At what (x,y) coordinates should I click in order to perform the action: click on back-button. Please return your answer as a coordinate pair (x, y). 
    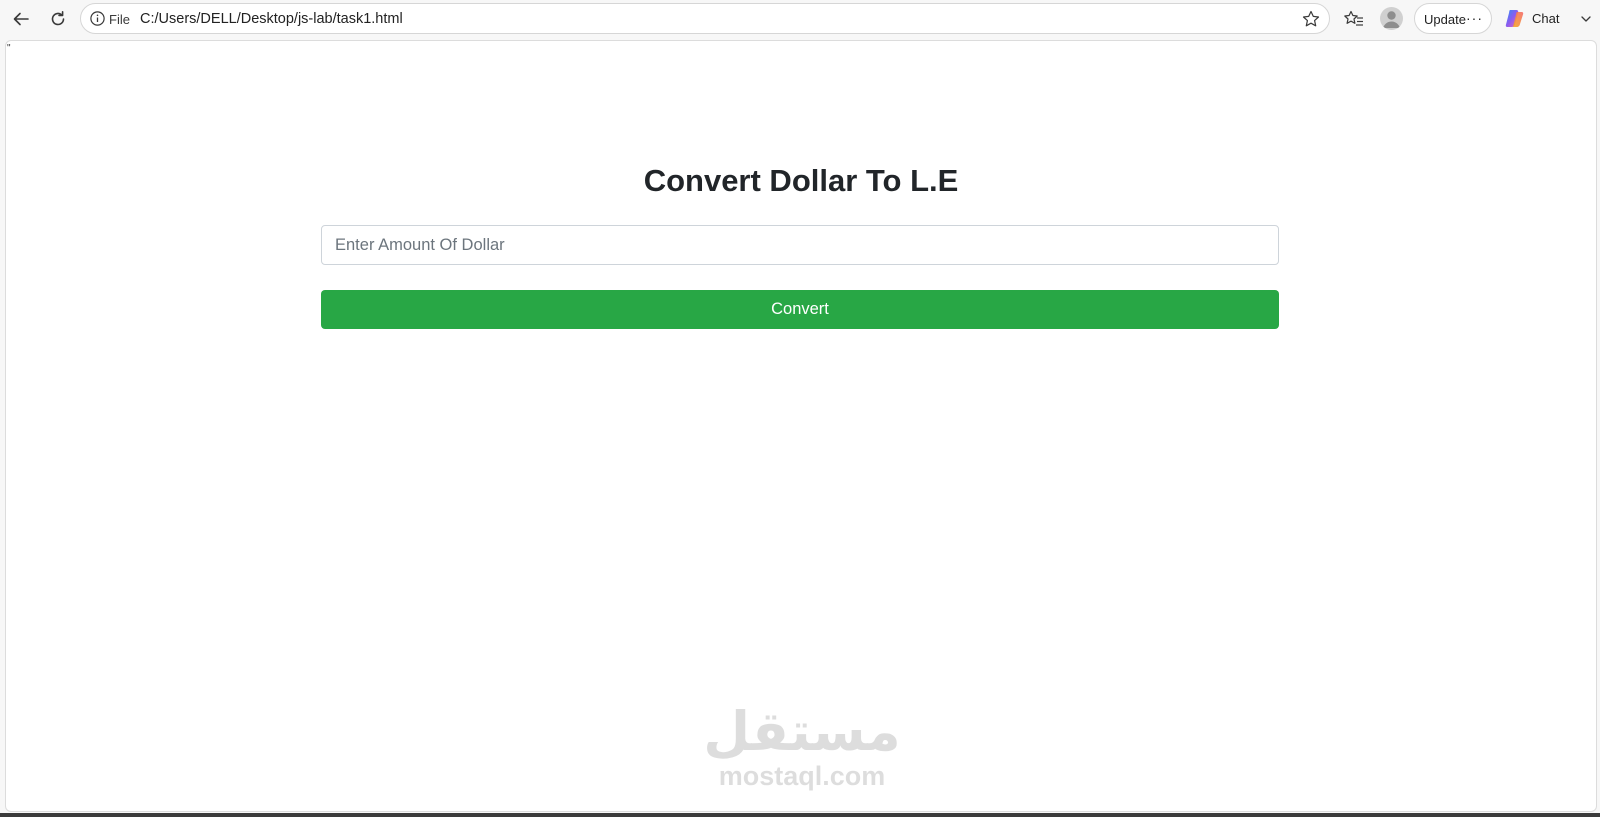
    Looking at the image, I should click on (21, 19).